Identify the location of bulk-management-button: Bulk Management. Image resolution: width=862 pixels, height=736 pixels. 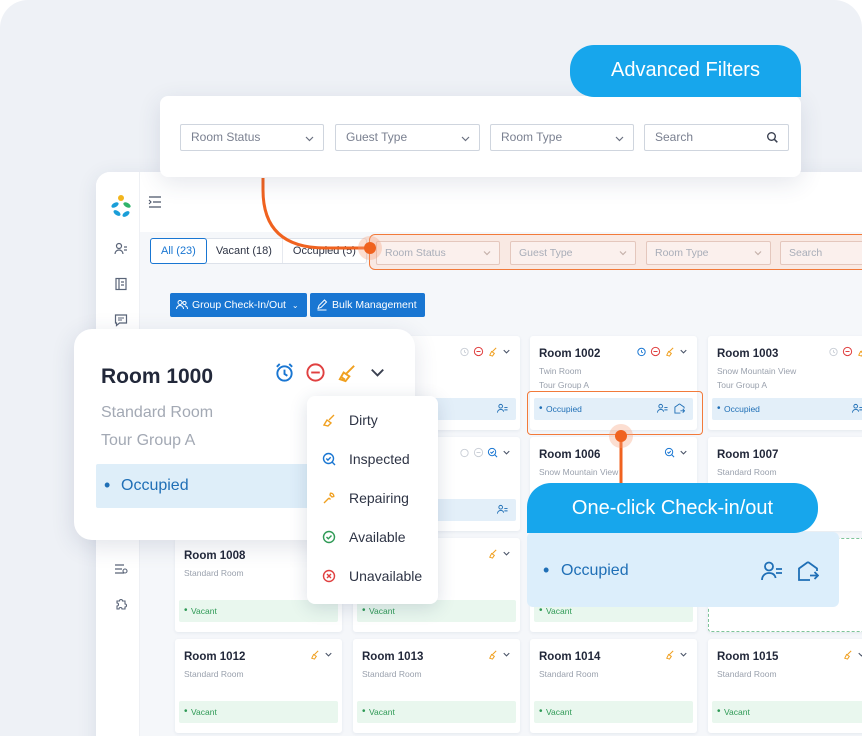
(367, 305).